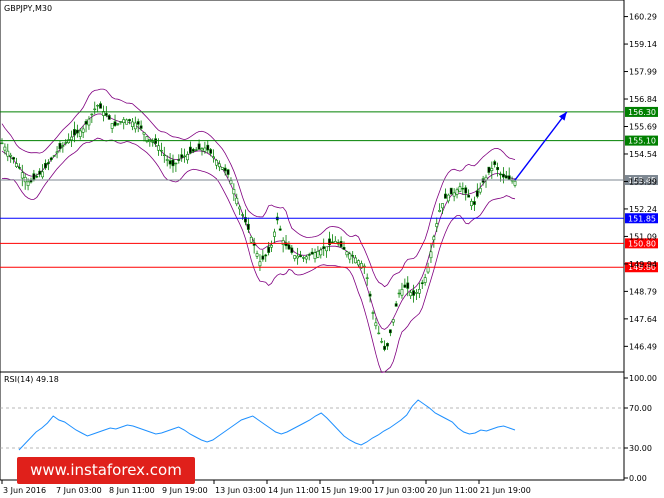  I want to click on main-chart-title: GBPJPY,M30, so click(28, 8).